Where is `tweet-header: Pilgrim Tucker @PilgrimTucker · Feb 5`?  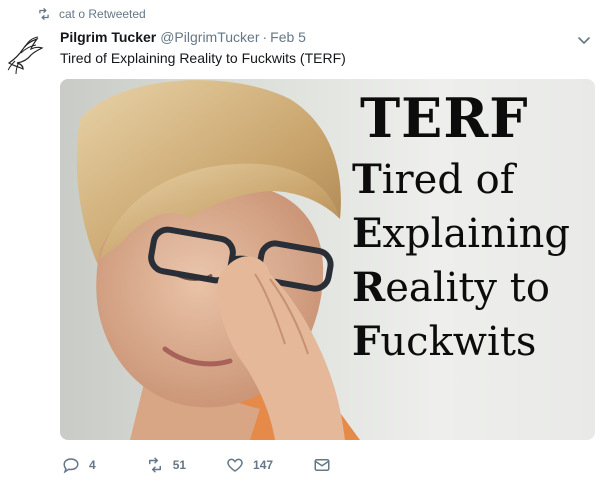 tweet-header: Pilgrim Tucker @PilgrimTucker · Feb 5 is located at coordinates (183, 37).